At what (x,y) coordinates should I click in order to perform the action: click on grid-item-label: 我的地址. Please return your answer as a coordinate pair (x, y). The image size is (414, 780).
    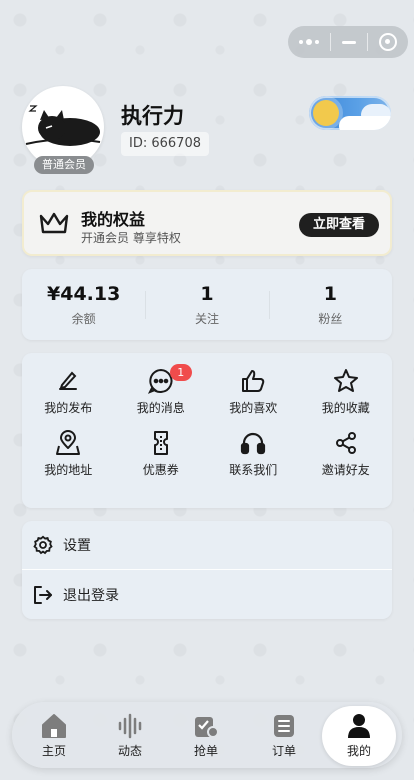
    Looking at the image, I should click on (68, 470).